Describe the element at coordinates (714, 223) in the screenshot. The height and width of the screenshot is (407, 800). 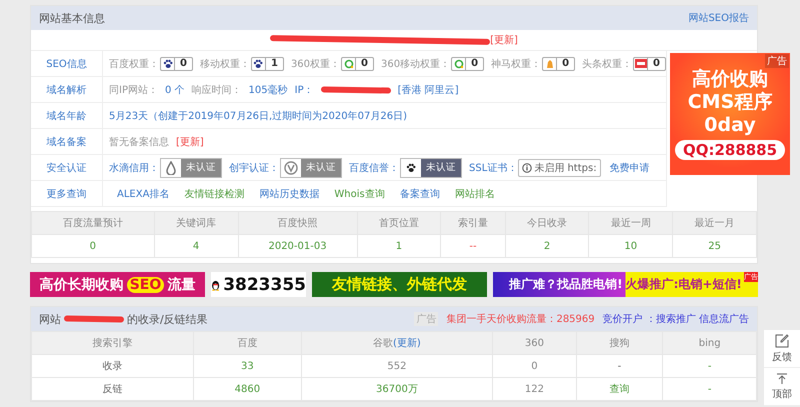
I see `column-header: 最近一月` at that location.